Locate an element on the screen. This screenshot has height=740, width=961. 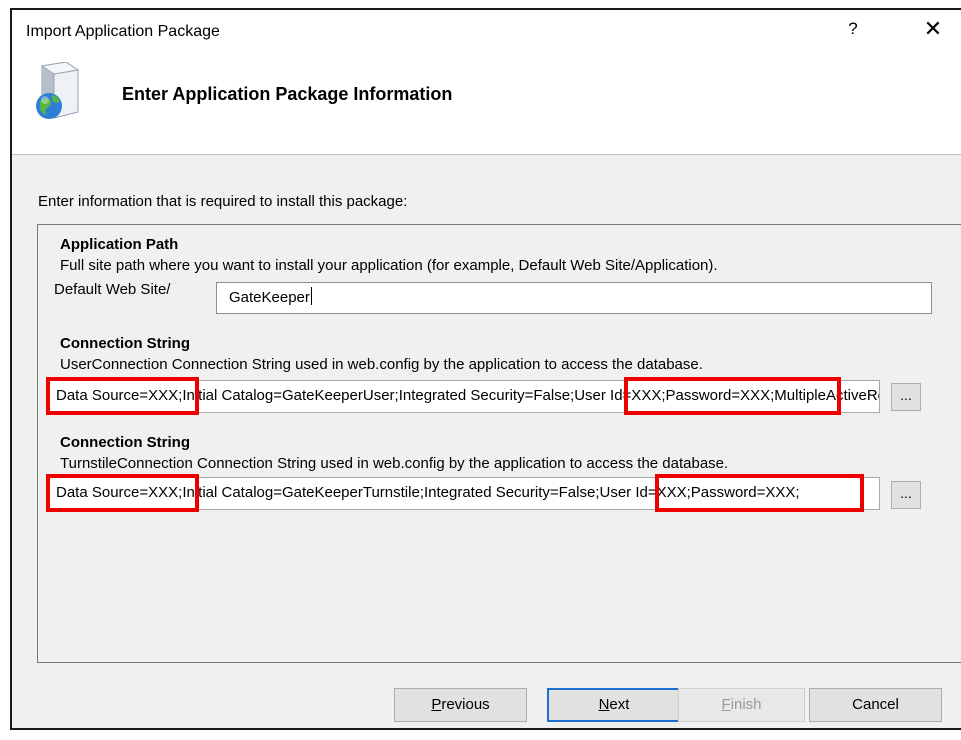
previous-accelerator: P is located at coordinates (436, 704).